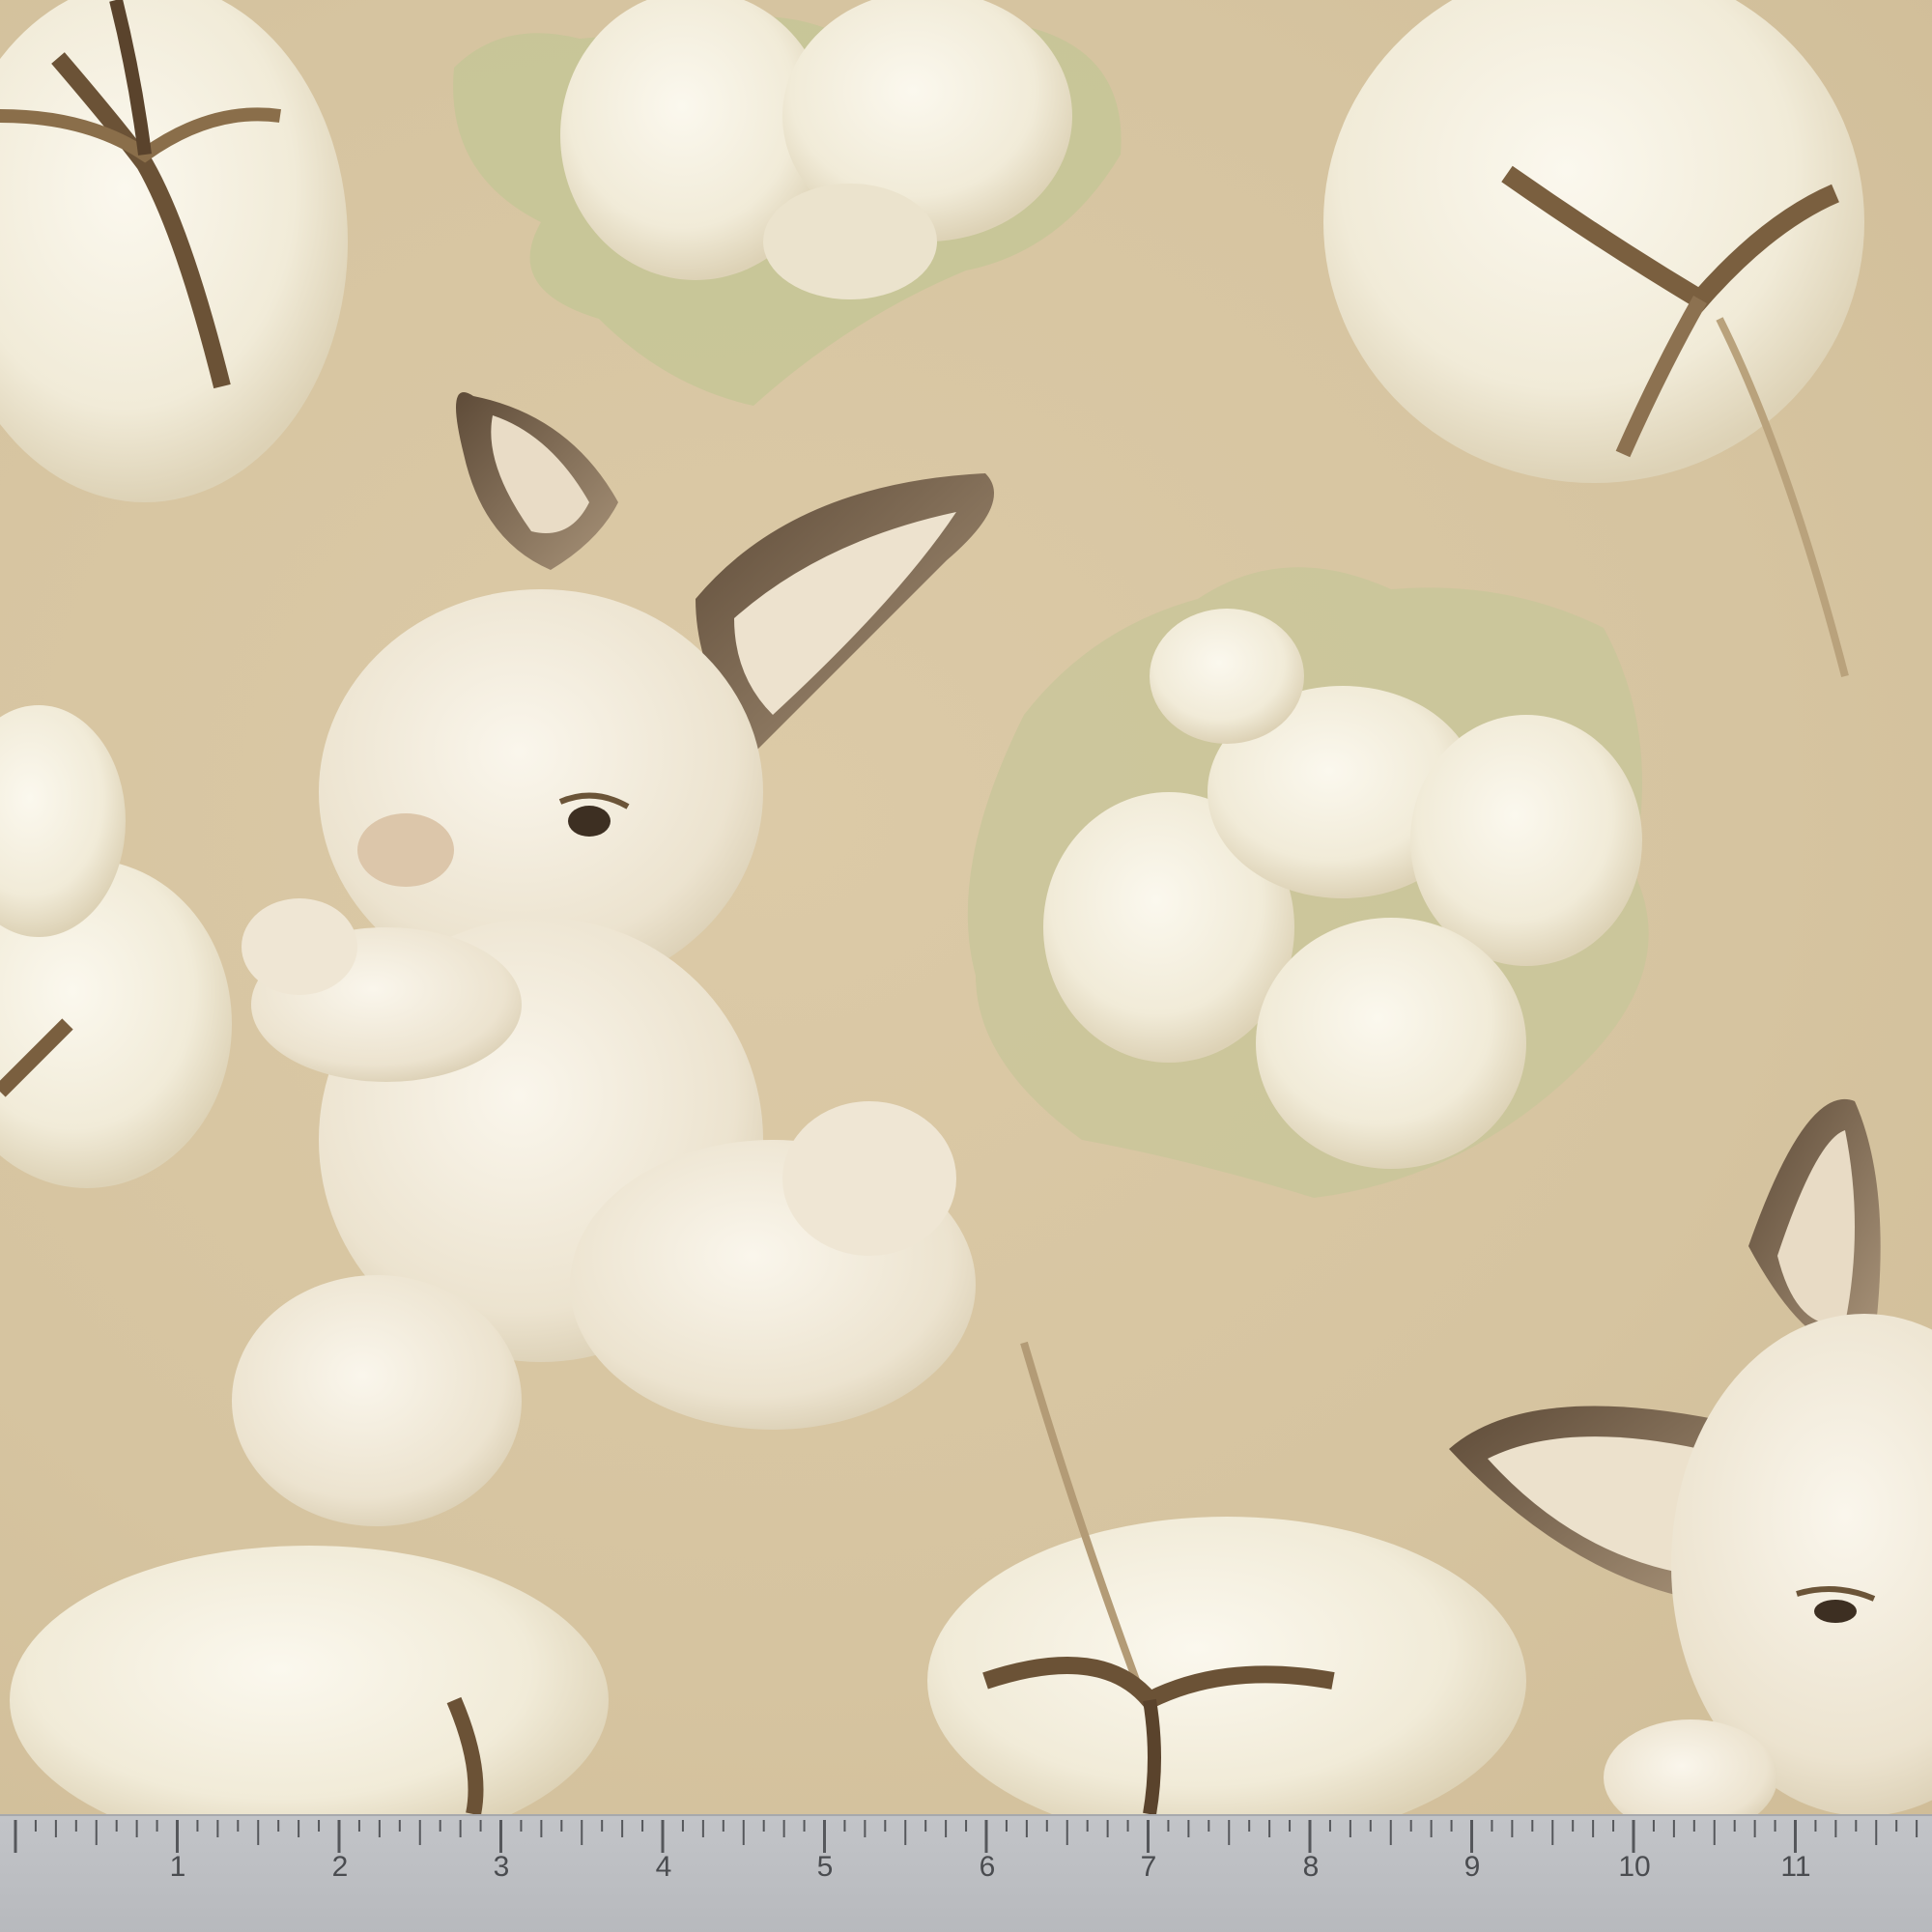  Describe the element at coordinates (340, 1867) in the screenshot. I see `ruler-label-2: 2` at that location.